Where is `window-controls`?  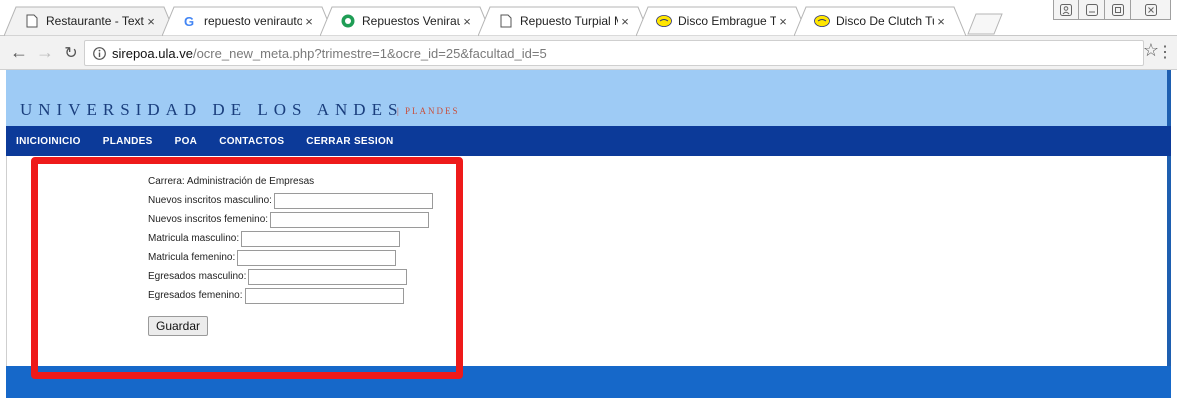
window-controls is located at coordinates (1112, 10).